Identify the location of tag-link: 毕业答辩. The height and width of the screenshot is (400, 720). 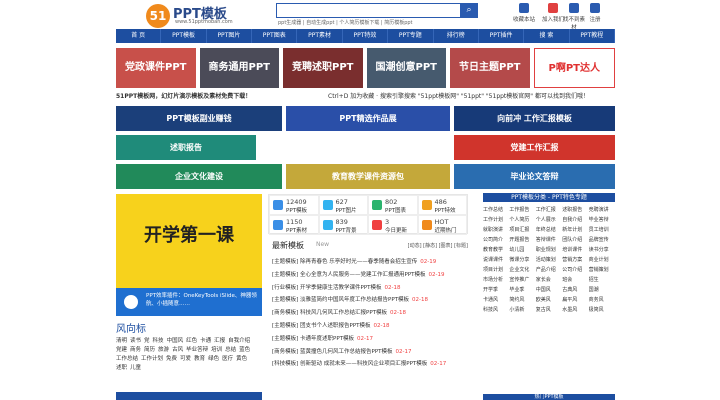
(197, 350).